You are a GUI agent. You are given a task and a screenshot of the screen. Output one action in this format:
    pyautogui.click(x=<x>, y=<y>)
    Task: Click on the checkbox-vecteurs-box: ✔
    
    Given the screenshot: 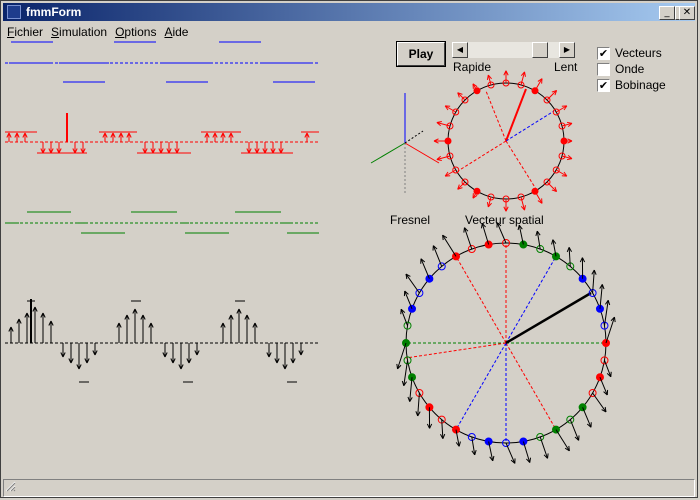 What is the action you would take?
    pyautogui.click(x=603, y=53)
    